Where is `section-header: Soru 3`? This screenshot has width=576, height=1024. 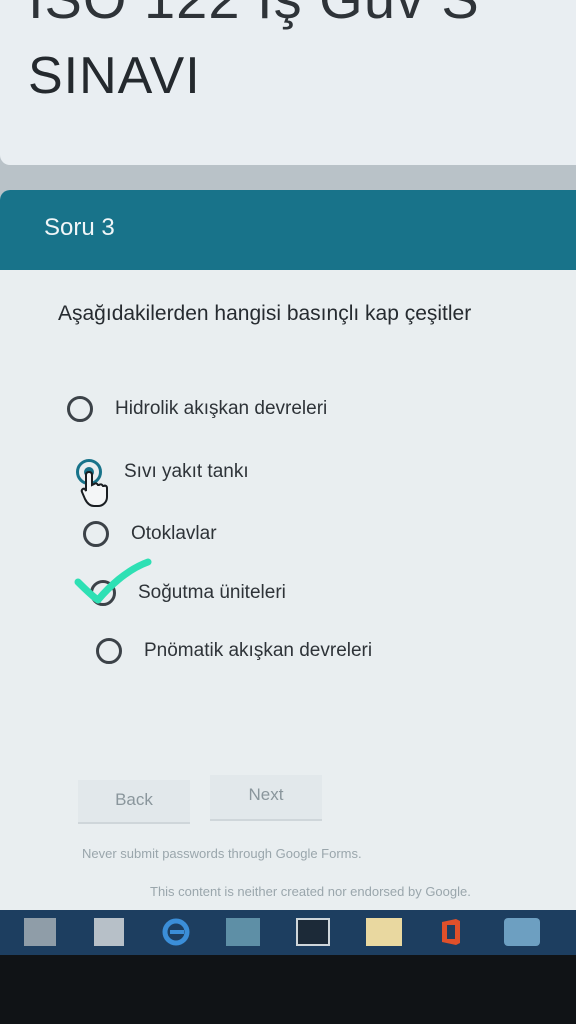
section-header: Soru 3 is located at coordinates (288, 230).